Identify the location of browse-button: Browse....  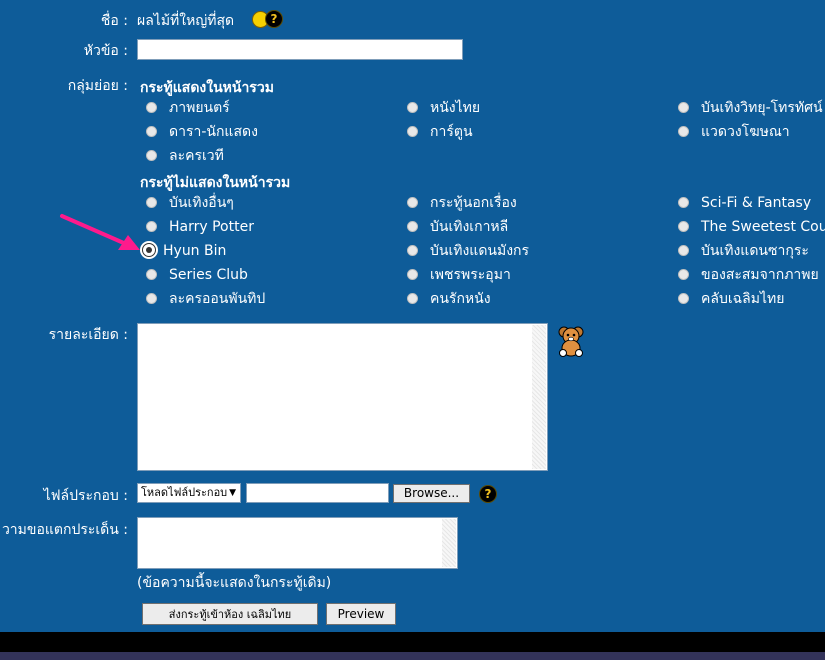
(431, 493).